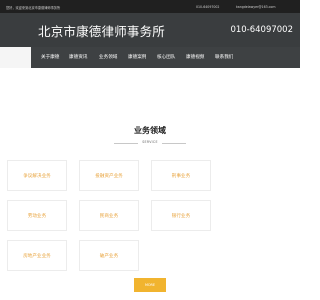  I want to click on section-title: 业务领域, so click(150, 130).